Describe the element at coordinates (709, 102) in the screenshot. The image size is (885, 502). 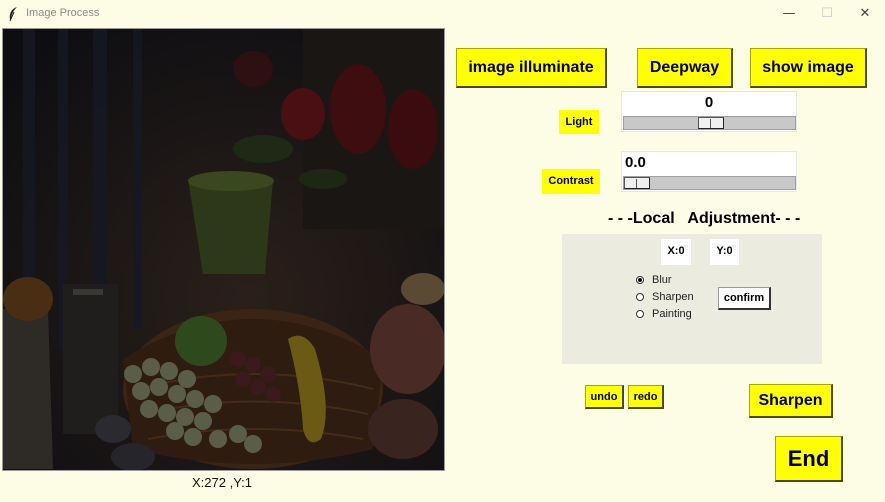
I see `light-value: 0` at that location.